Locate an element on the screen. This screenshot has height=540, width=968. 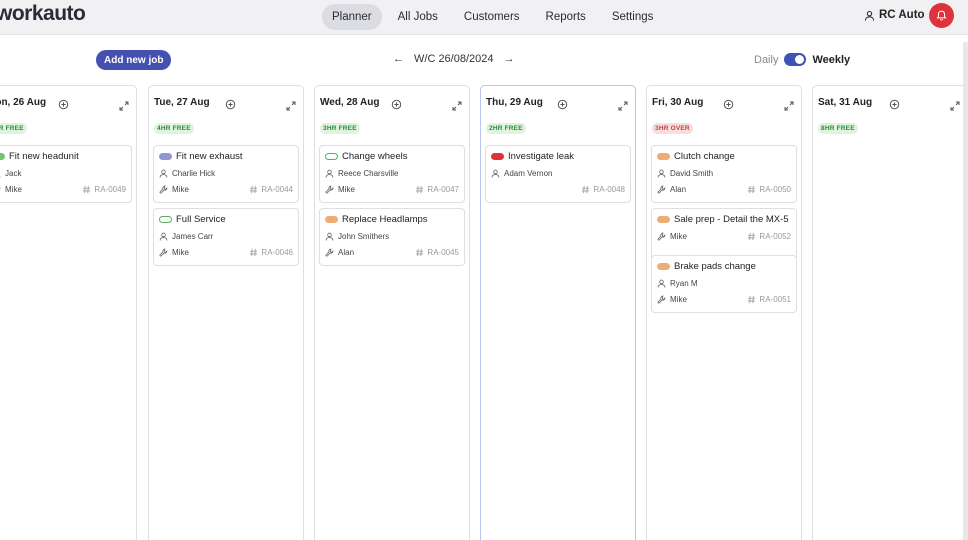
prev-week-button: ← is located at coordinates (398, 59).